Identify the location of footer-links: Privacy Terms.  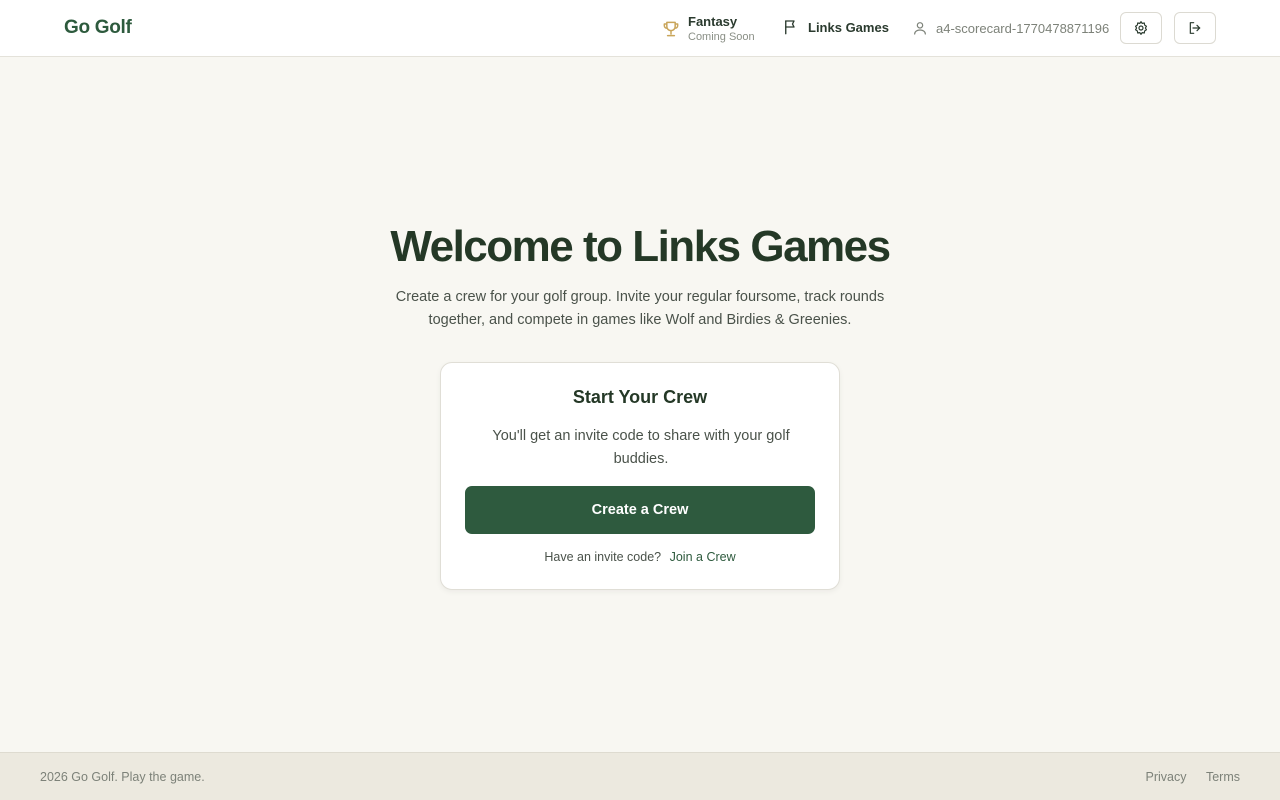
(1185, 777).